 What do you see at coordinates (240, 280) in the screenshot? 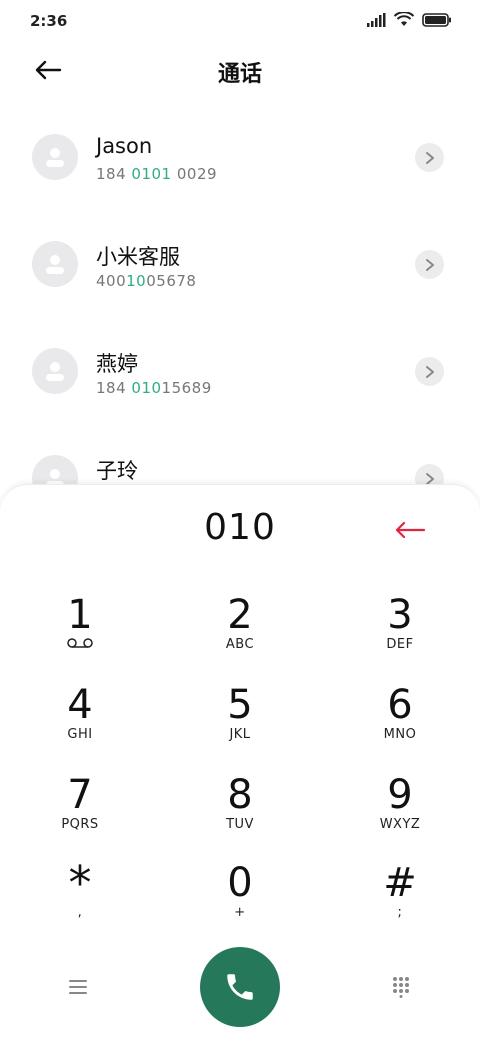
I see `list-item: 小米客服 4001005678` at bounding box center [240, 280].